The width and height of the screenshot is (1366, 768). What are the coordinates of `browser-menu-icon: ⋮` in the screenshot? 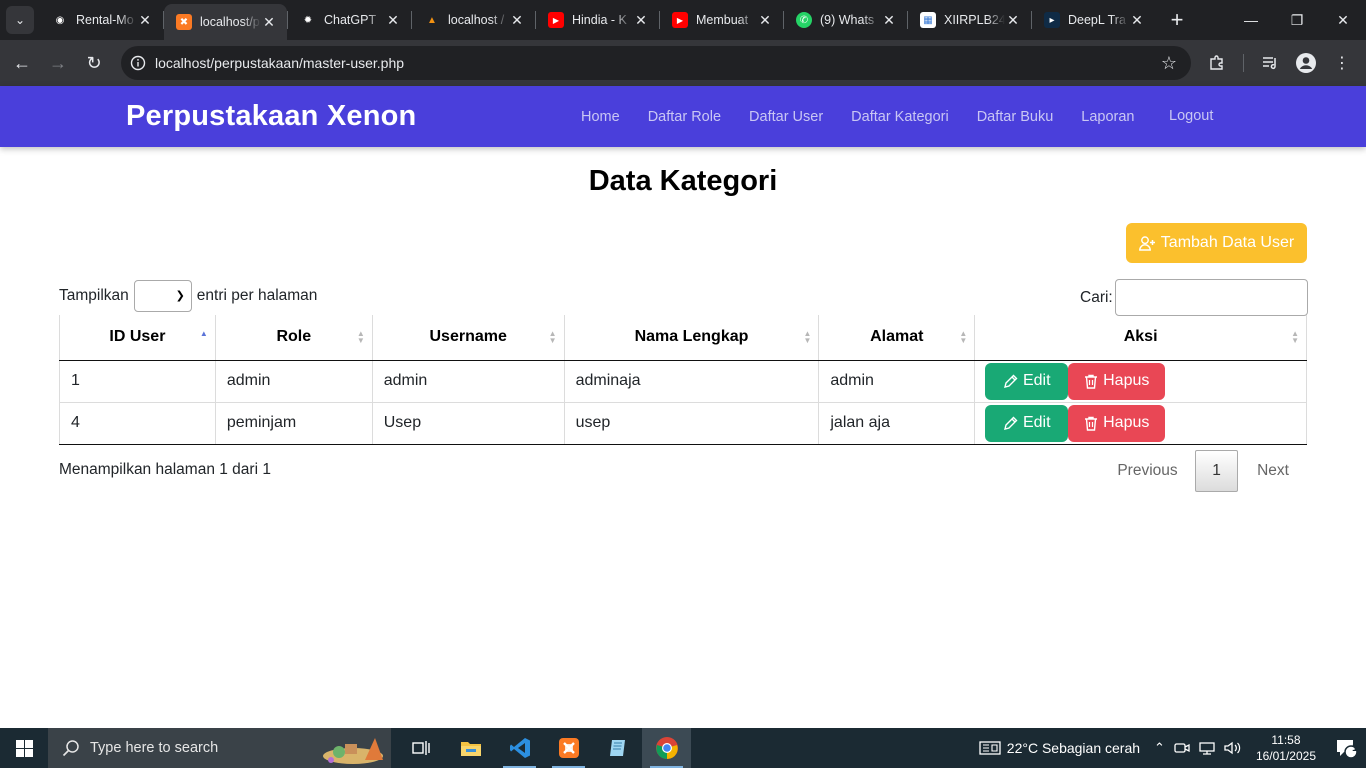 It's located at (1342, 63).